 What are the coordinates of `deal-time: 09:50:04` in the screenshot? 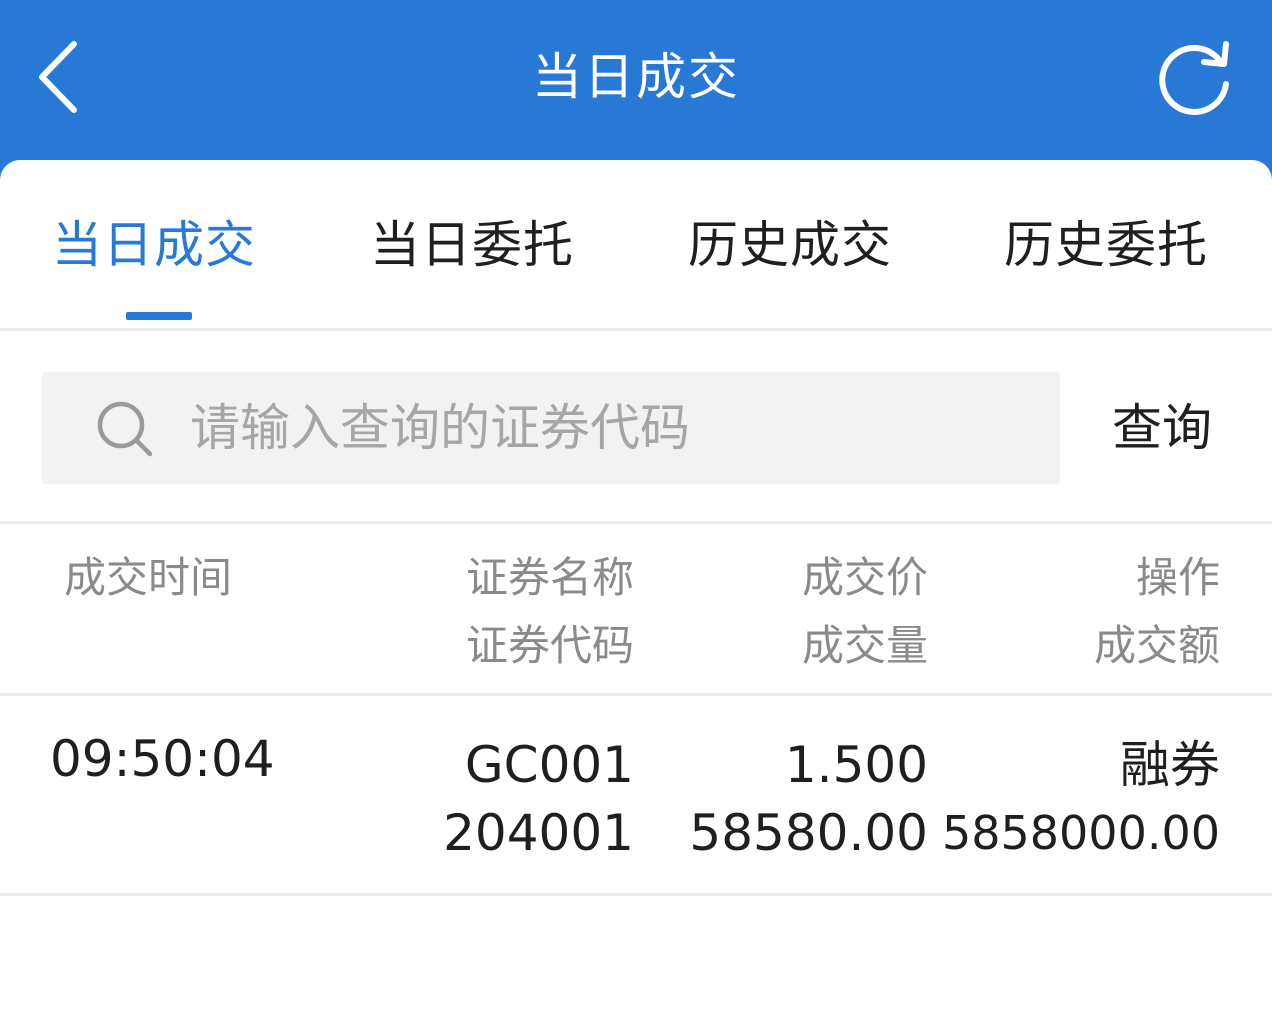 It's located at (162, 759).